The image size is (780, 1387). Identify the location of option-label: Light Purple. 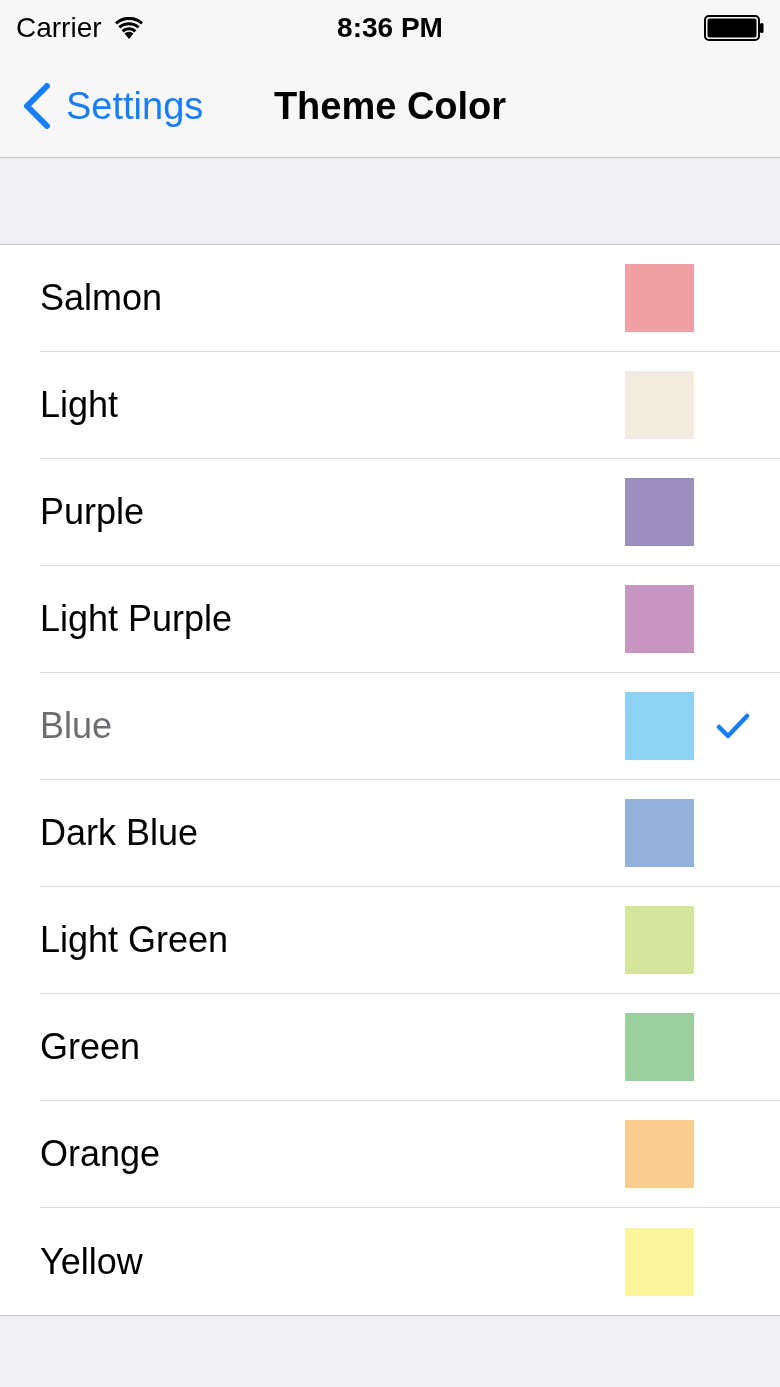
(332, 619).